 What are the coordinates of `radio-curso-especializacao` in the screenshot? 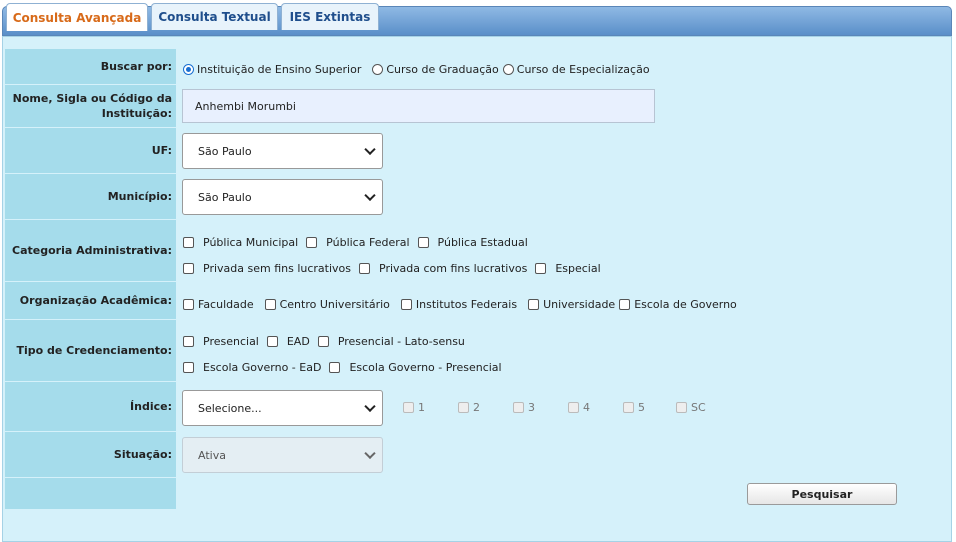 It's located at (508, 69).